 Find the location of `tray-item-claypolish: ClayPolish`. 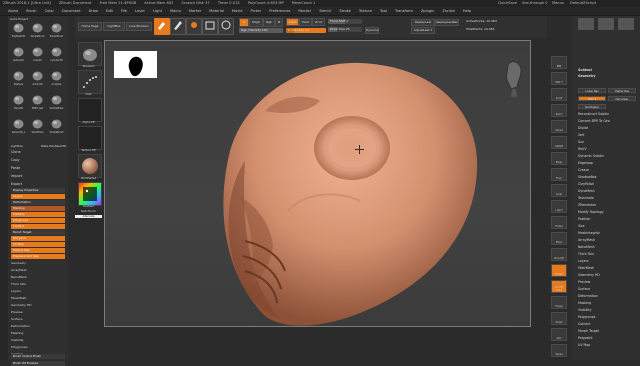

tray-item-claypolish: ClayPolish is located at coordinates (586, 184).